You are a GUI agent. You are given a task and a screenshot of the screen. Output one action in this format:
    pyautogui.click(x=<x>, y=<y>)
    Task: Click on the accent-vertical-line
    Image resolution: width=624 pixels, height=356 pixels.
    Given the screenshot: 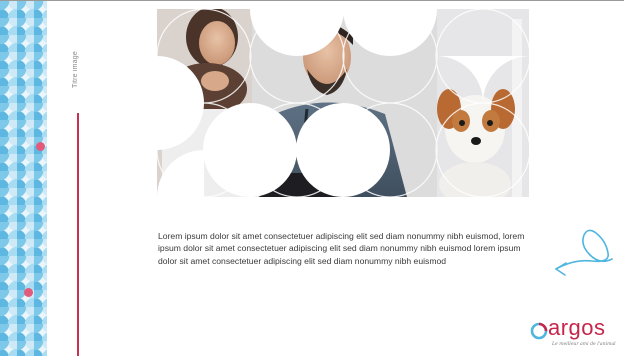 What is the action you would take?
    pyautogui.click(x=78, y=234)
    